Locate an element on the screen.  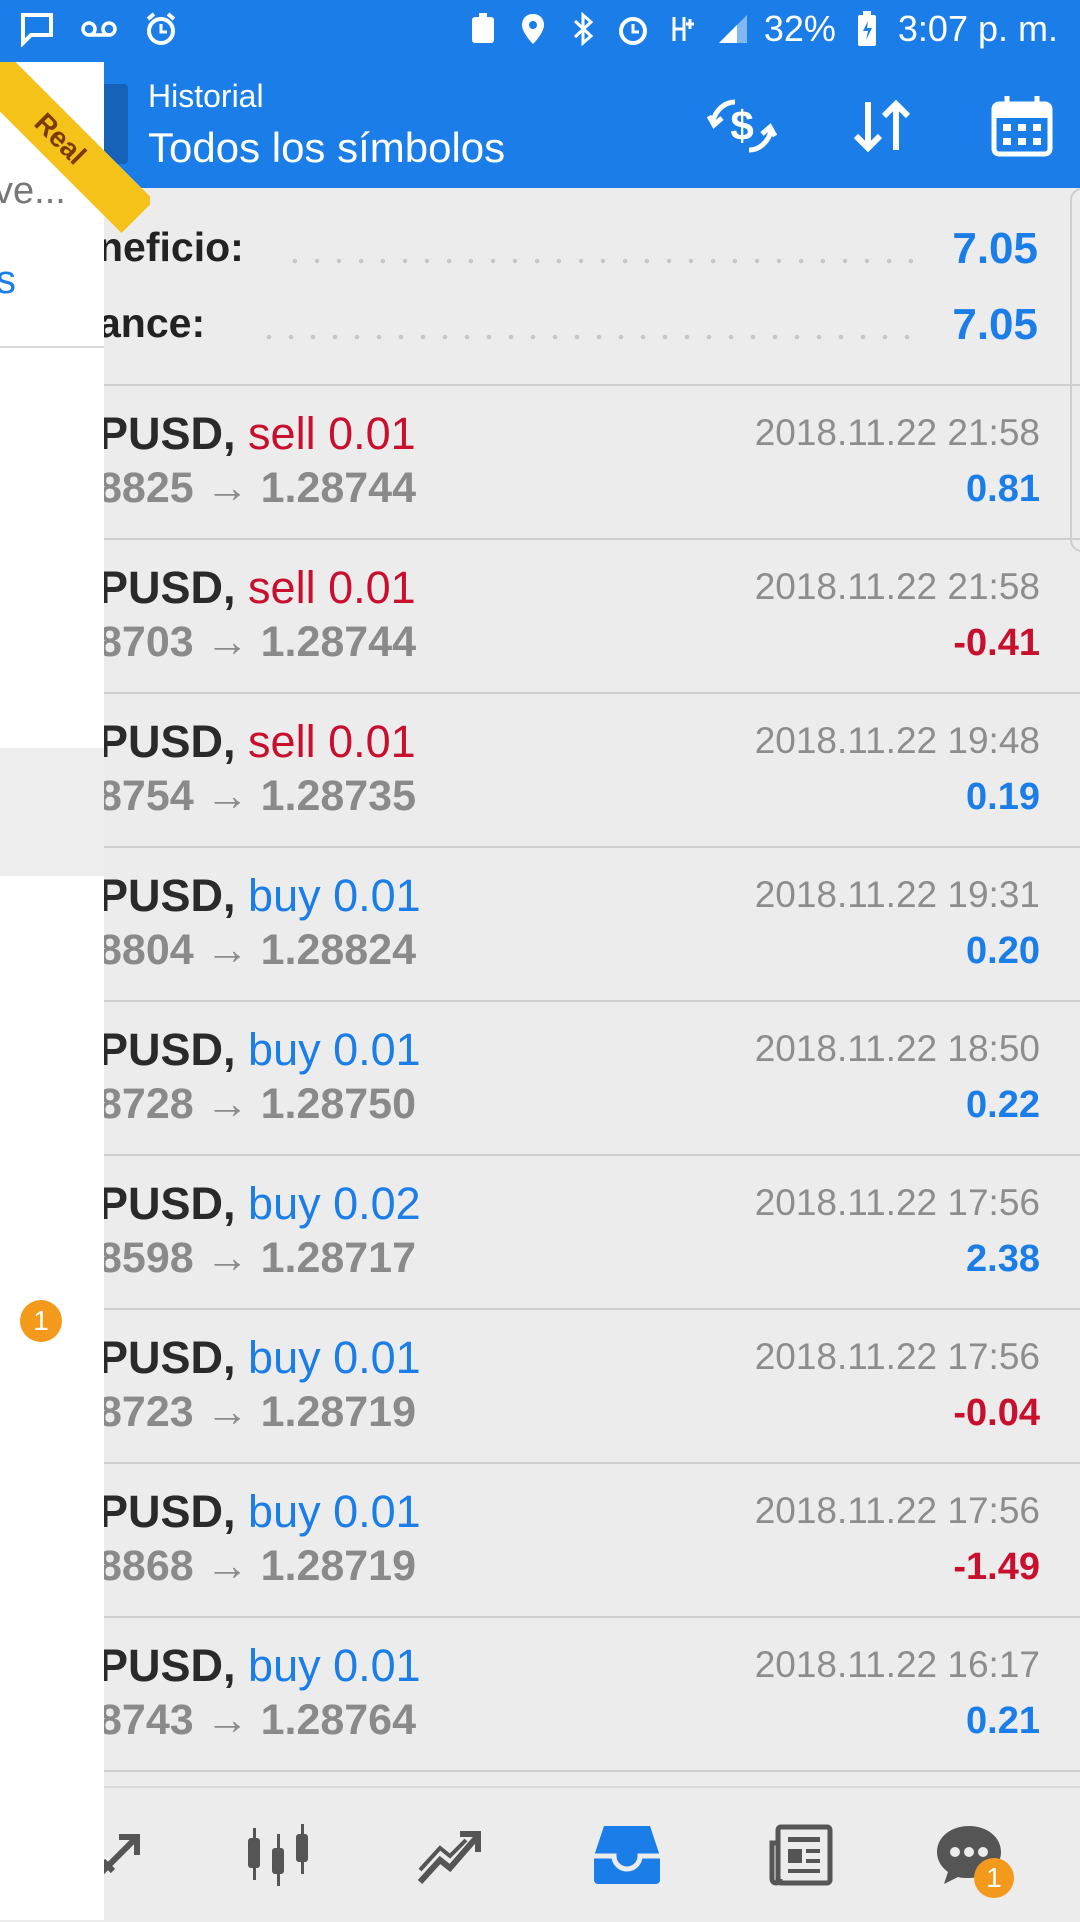
profit-value: 7.05 is located at coordinates (995, 248).